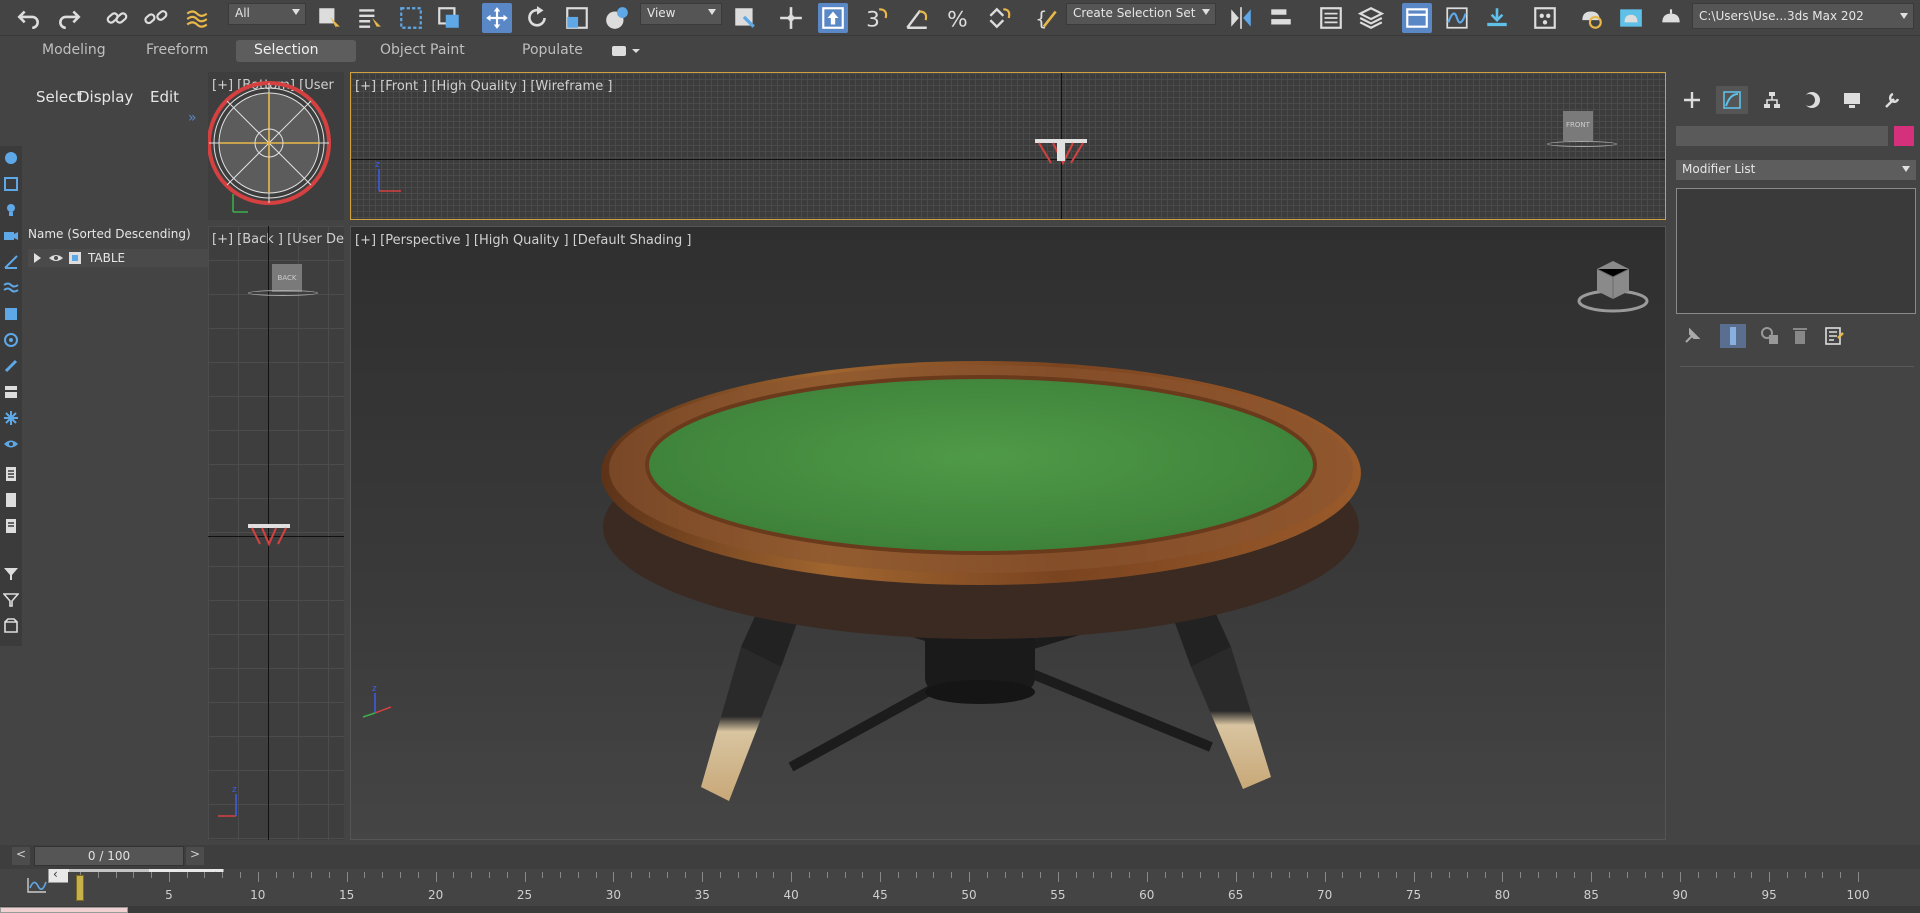 The height and width of the screenshot is (913, 1920). Describe the element at coordinates (11, 288) in the screenshot. I see `create-space-warps-icon` at that location.